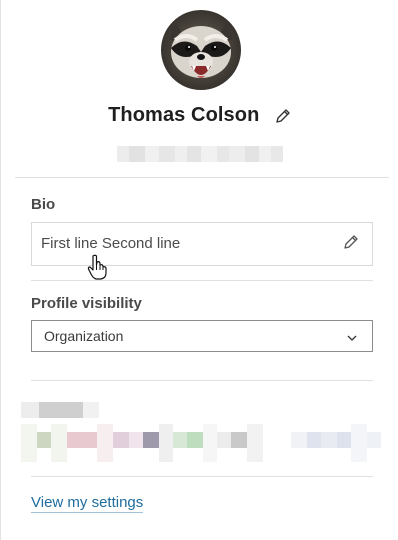 The width and height of the screenshot is (398, 540). What do you see at coordinates (86, 303) in the screenshot?
I see `profile-visibility-label: Profile visibility` at bounding box center [86, 303].